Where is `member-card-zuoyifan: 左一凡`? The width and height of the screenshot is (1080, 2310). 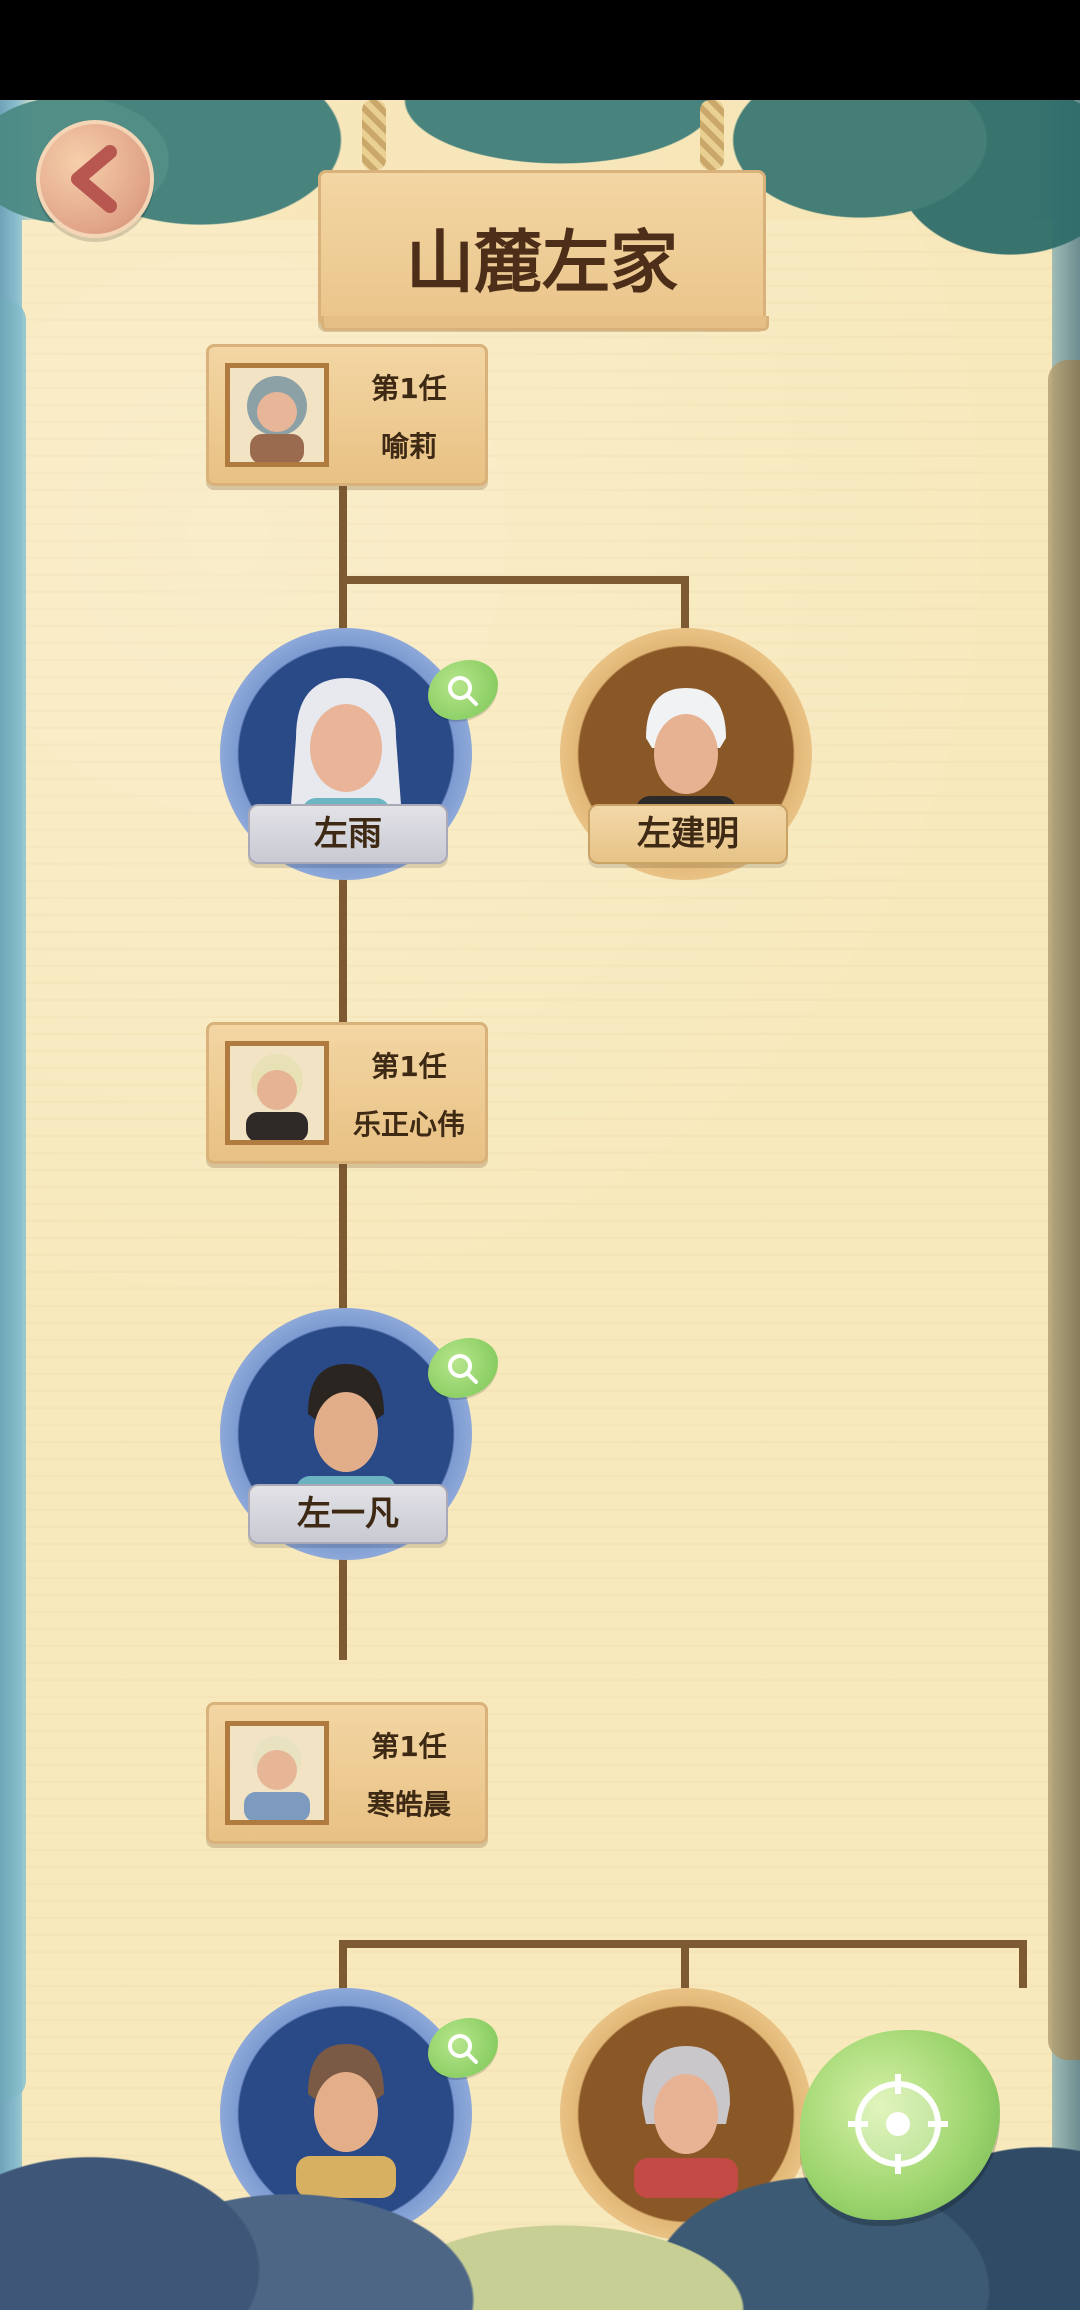 member-card-zuoyifan: 左一凡 is located at coordinates (346, 1434).